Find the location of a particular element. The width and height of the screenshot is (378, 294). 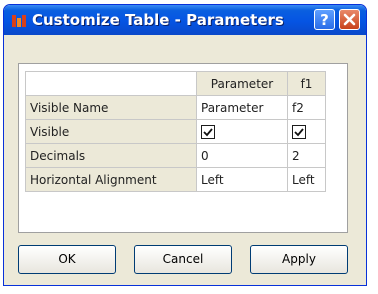

decimals-cell: 0 is located at coordinates (242, 155).